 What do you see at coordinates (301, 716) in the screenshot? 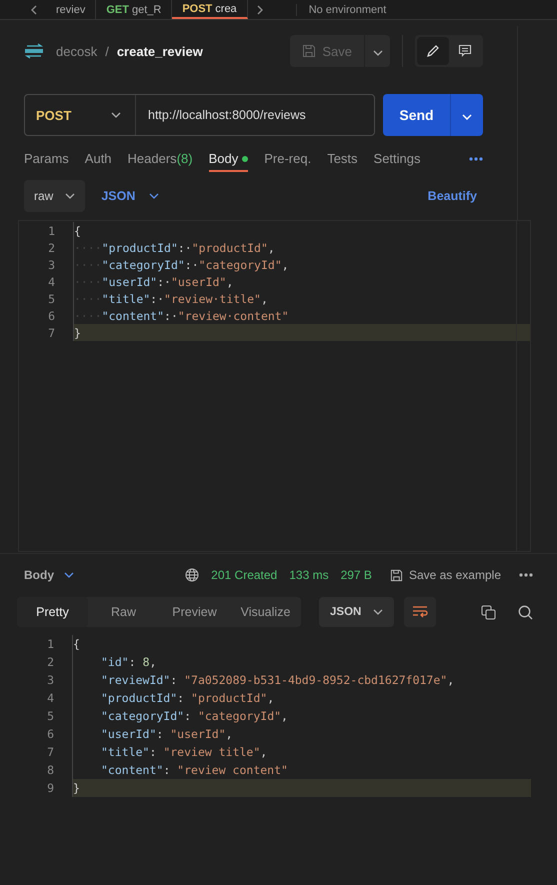
I see `code-line: "categoryId": "categoryId",` at bounding box center [301, 716].